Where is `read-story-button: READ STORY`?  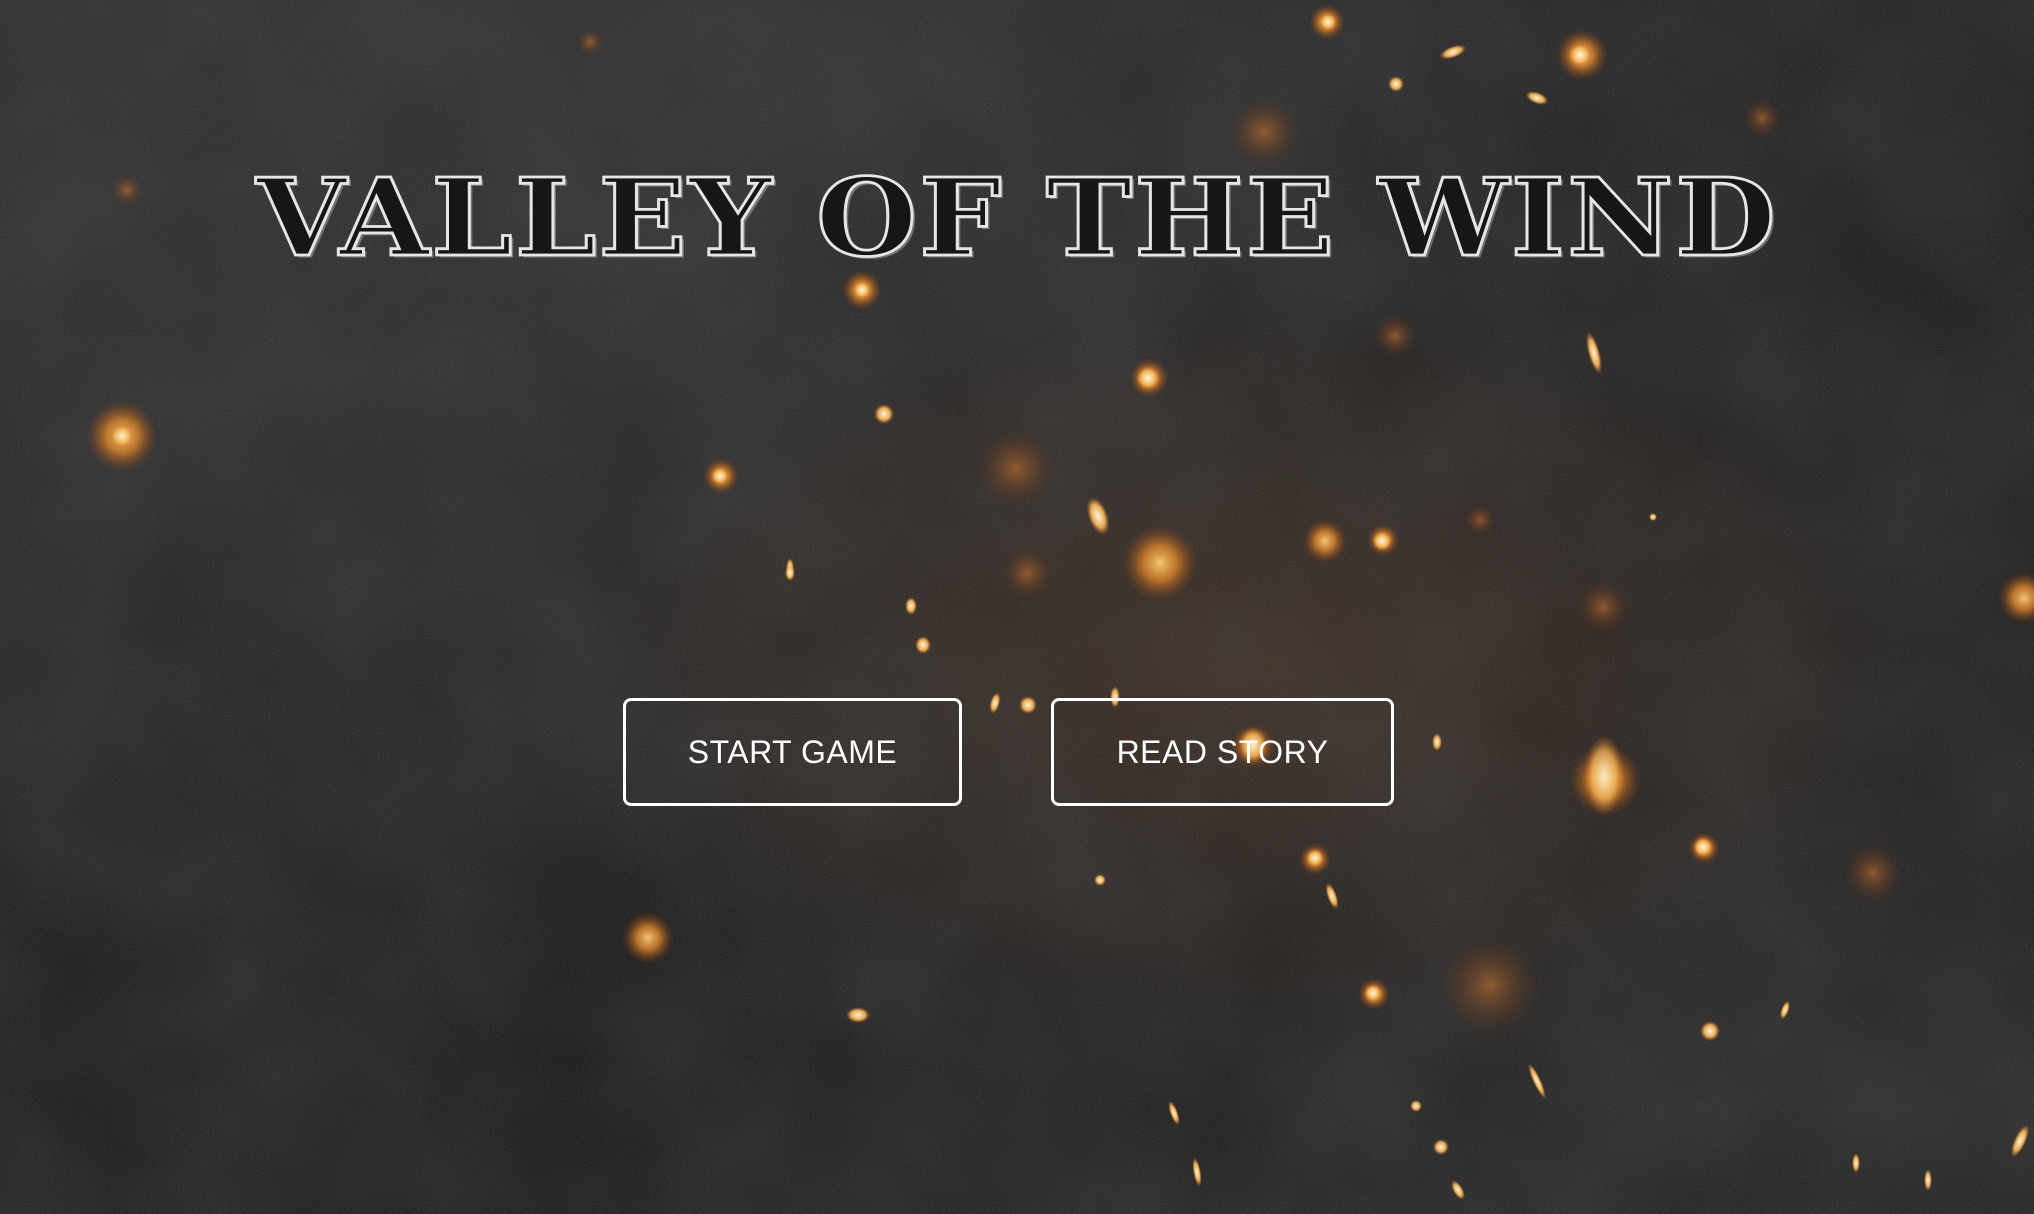
read-story-button: READ STORY is located at coordinates (1222, 752).